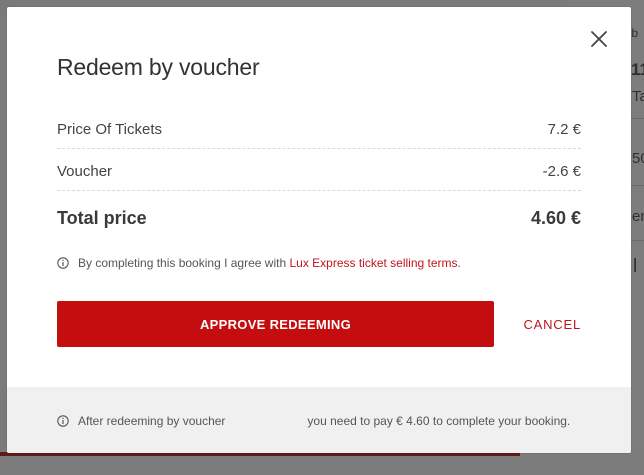 The height and width of the screenshot is (475, 644). I want to click on background-text: 11, so click(637, 69).